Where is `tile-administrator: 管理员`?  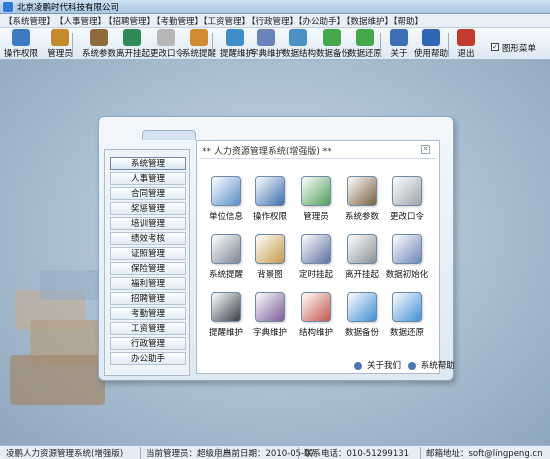 tile-administrator: 管理员 is located at coordinates (316, 199).